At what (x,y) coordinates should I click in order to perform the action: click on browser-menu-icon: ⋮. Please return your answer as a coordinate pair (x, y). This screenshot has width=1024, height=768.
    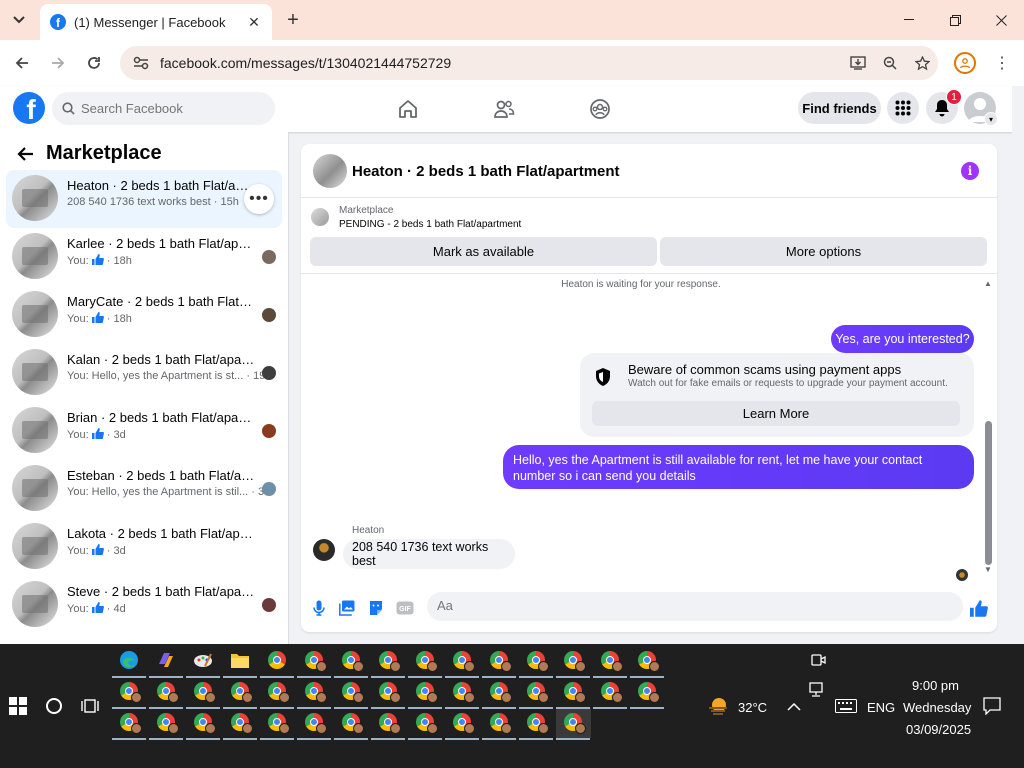
    Looking at the image, I should click on (1002, 63).